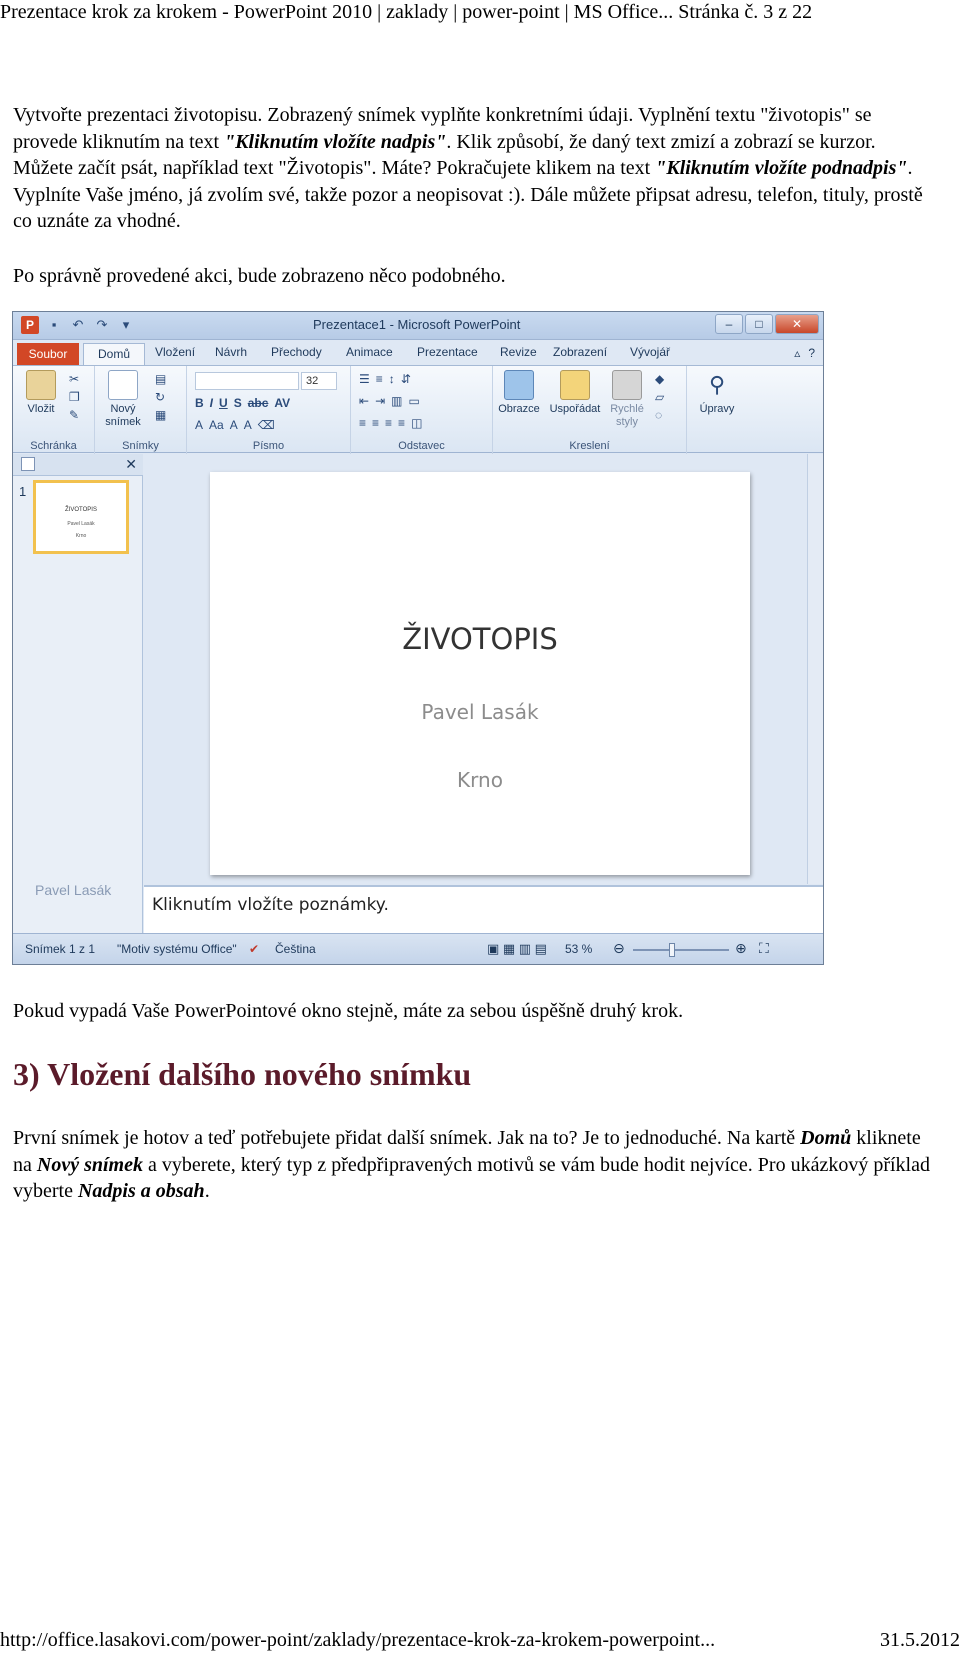  I want to click on slide-subtitle-city: Krno, so click(480, 780).